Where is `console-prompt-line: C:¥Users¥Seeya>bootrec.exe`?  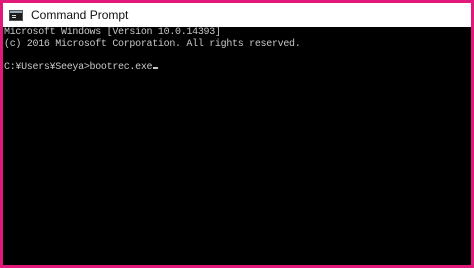
console-prompt-line: C:¥Users¥Seeya>bootrec.exe is located at coordinates (237, 68).